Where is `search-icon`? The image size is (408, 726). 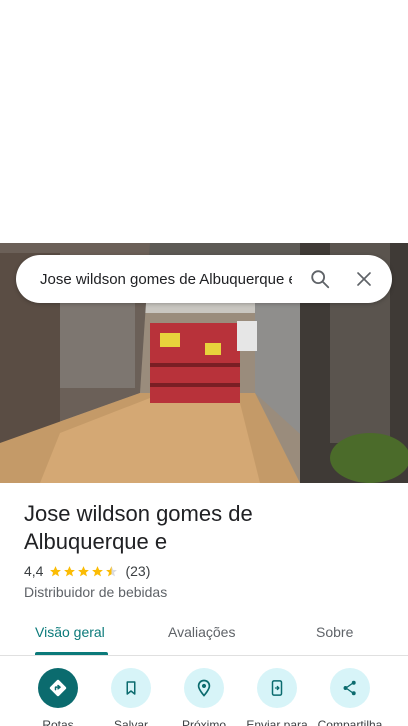 search-icon is located at coordinates (320, 279).